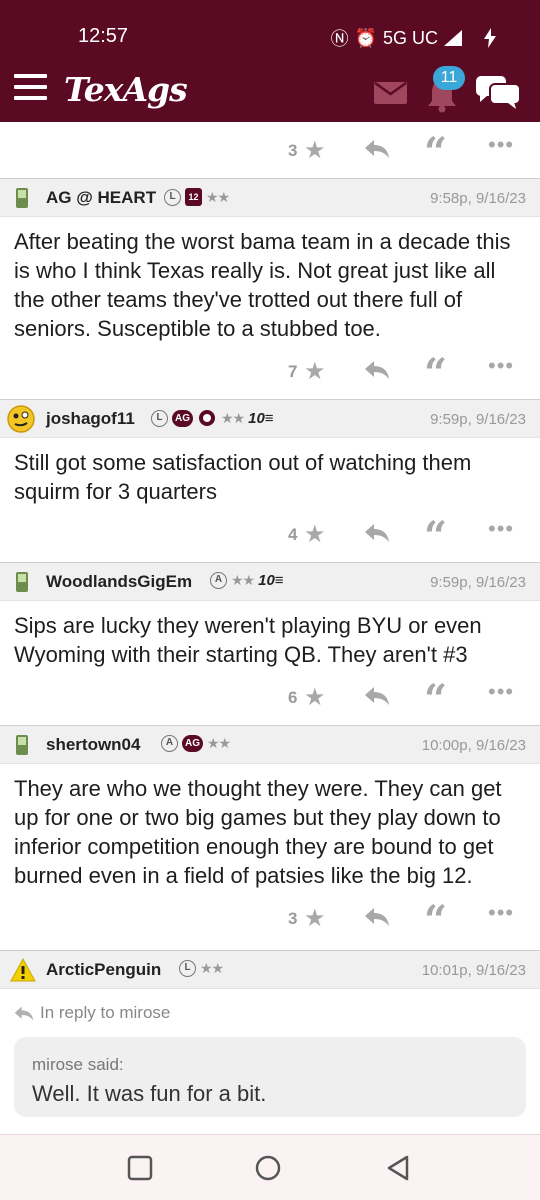  What do you see at coordinates (365, 37) in the screenshot?
I see `alarm-icon: ⏰` at bounding box center [365, 37].